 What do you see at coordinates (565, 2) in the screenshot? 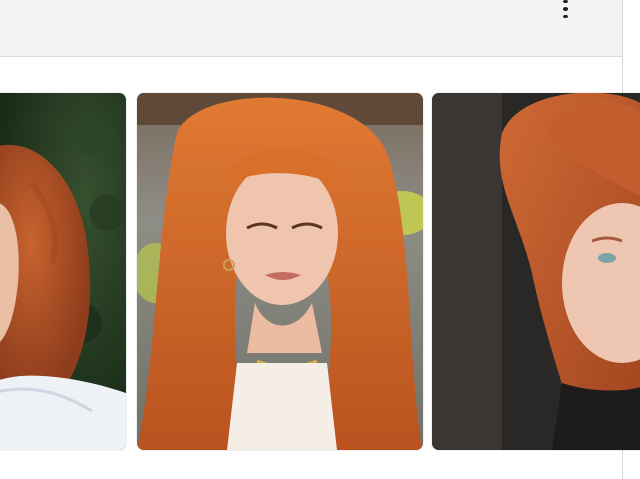
I see `vertical-dots-icon` at bounding box center [565, 2].